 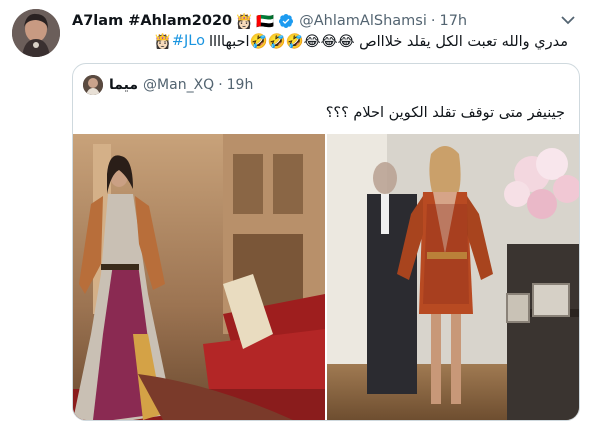 What do you see at coordinates (93, 85) in the screenshot?
I see `quoted-avatar` at bounding box center [93, 85].